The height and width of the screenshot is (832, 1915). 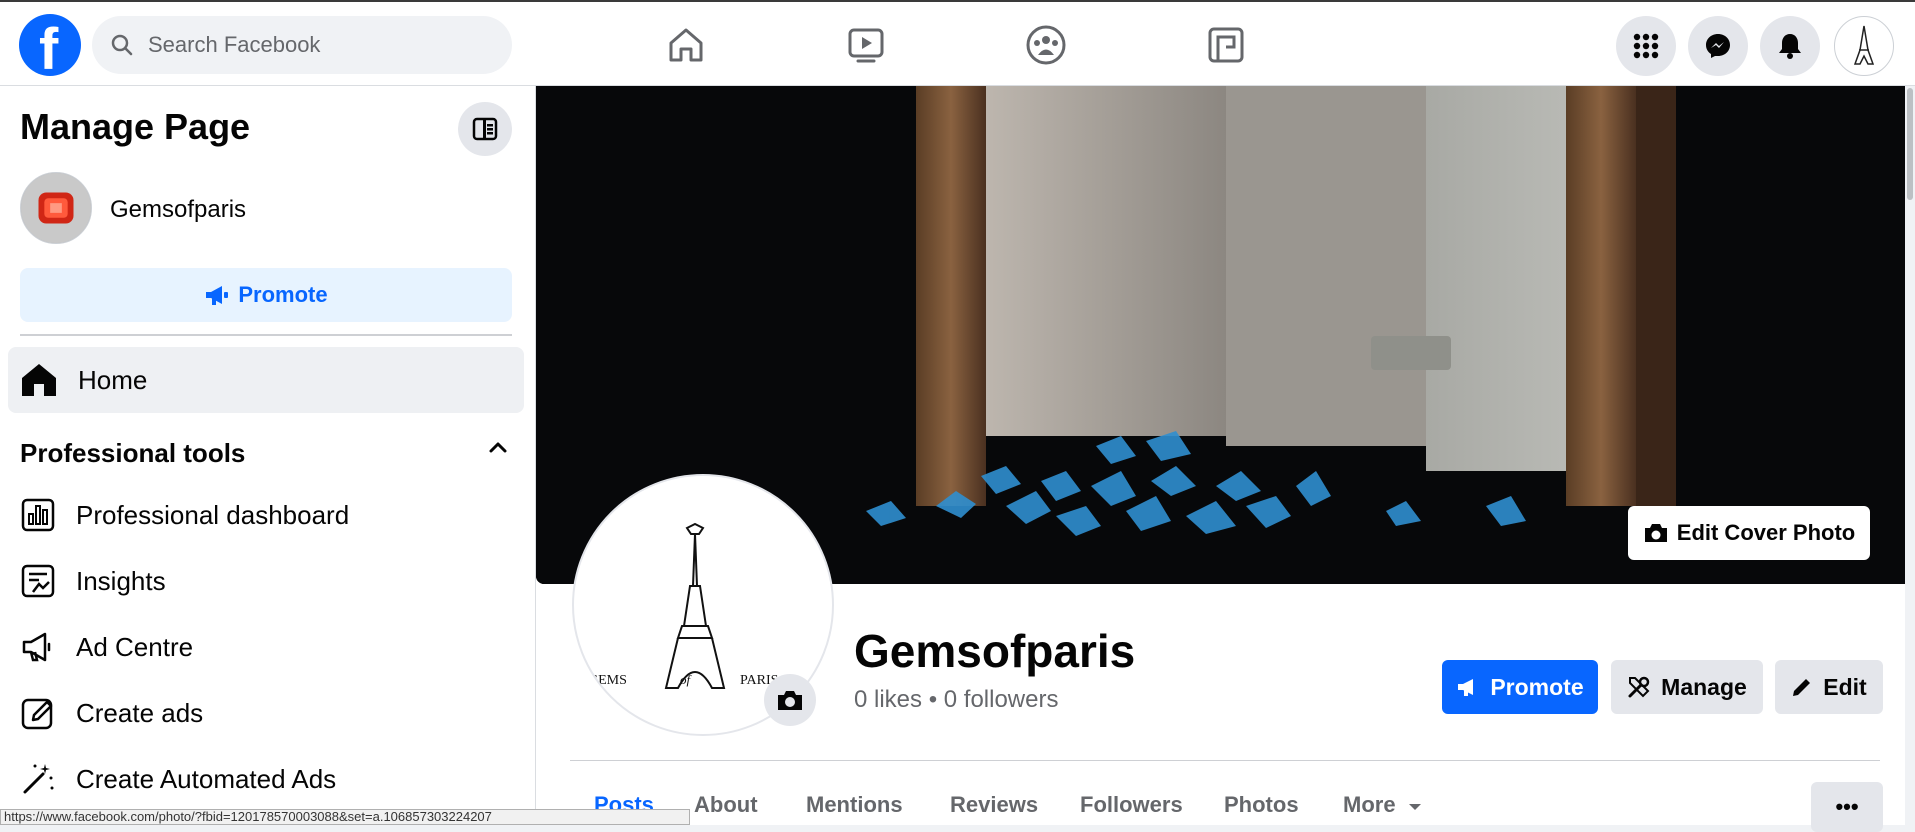 What do you see at coordinates (994, 805) in the screenshot?
I see `tab-reviews: Reviews` at bounding box center [994, 805].